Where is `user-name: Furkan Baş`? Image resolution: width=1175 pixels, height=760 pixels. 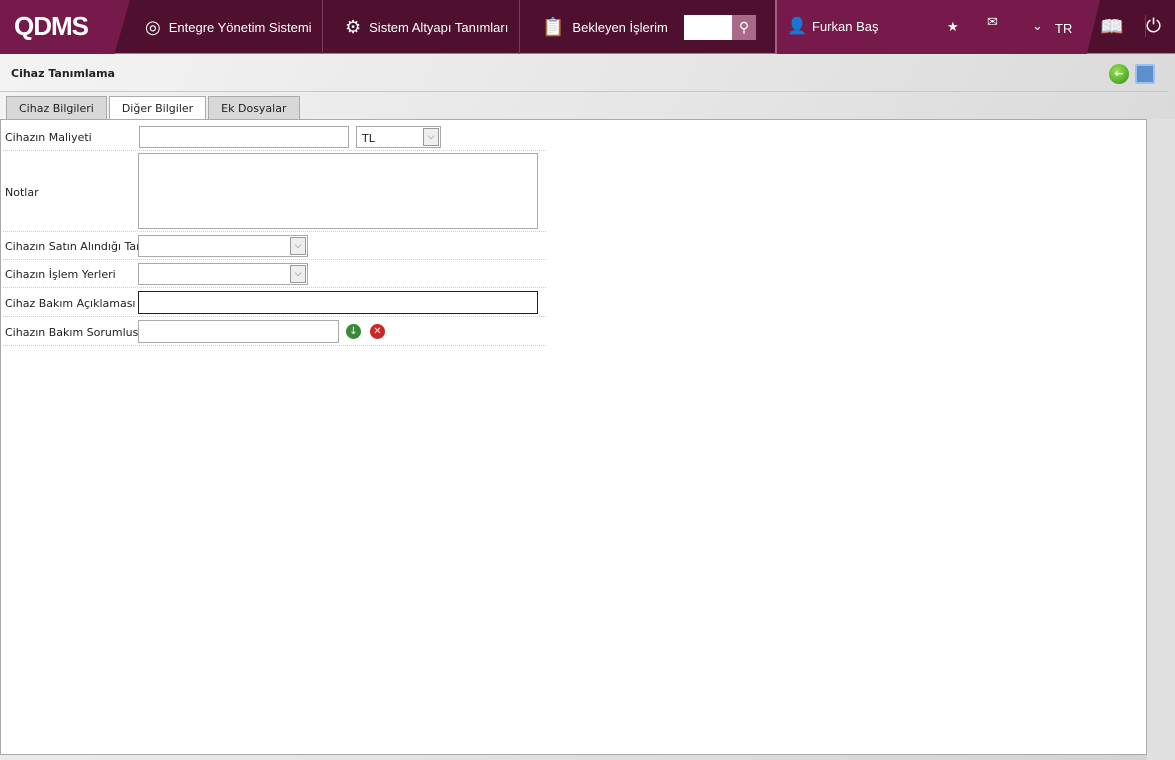
user-name: Furkan Baş is located at coordinates (845, 26).